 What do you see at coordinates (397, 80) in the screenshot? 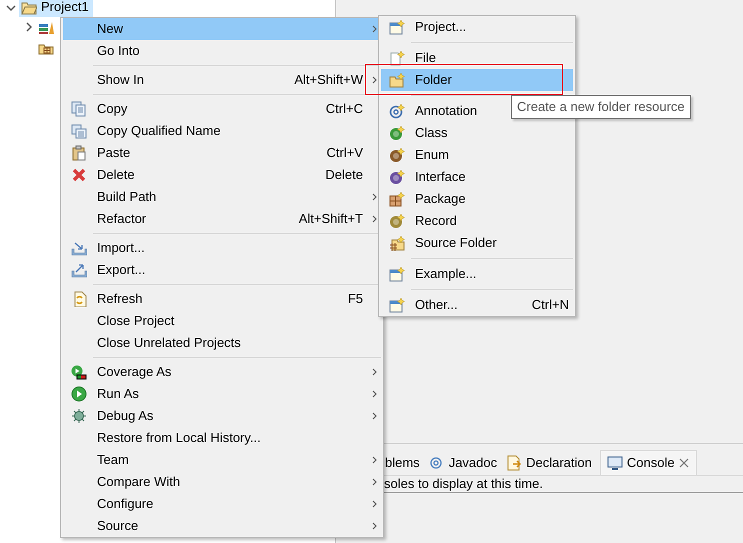
I see `new-folder-icon` at bounding box center [397, 80].